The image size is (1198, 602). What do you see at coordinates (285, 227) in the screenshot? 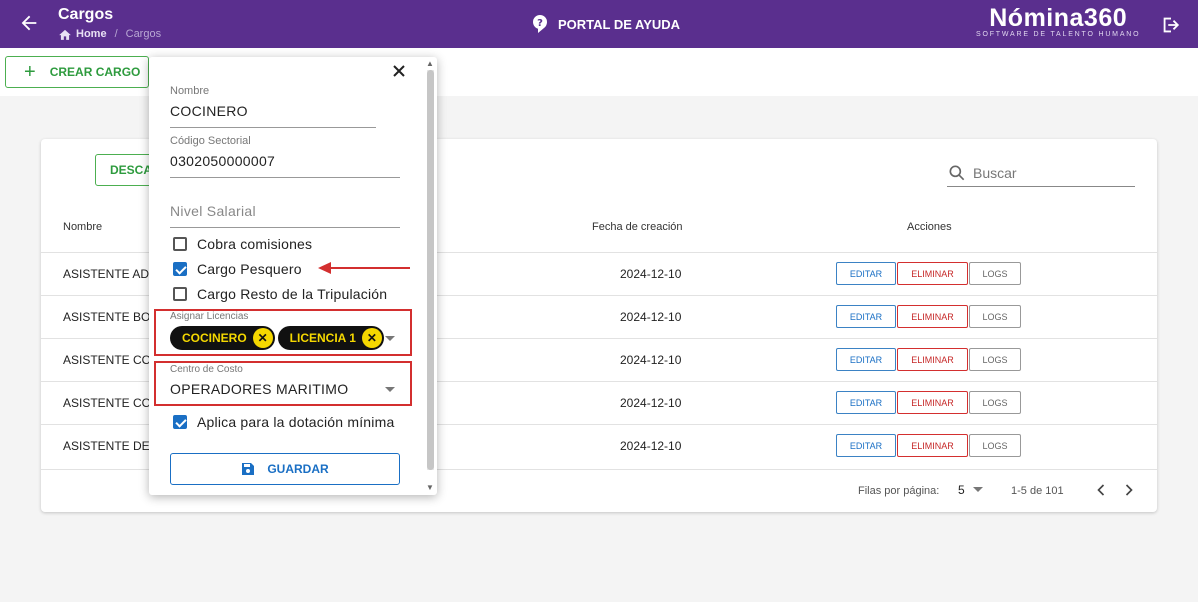
I see `nivel-underline` at bounding box center [285, 227].